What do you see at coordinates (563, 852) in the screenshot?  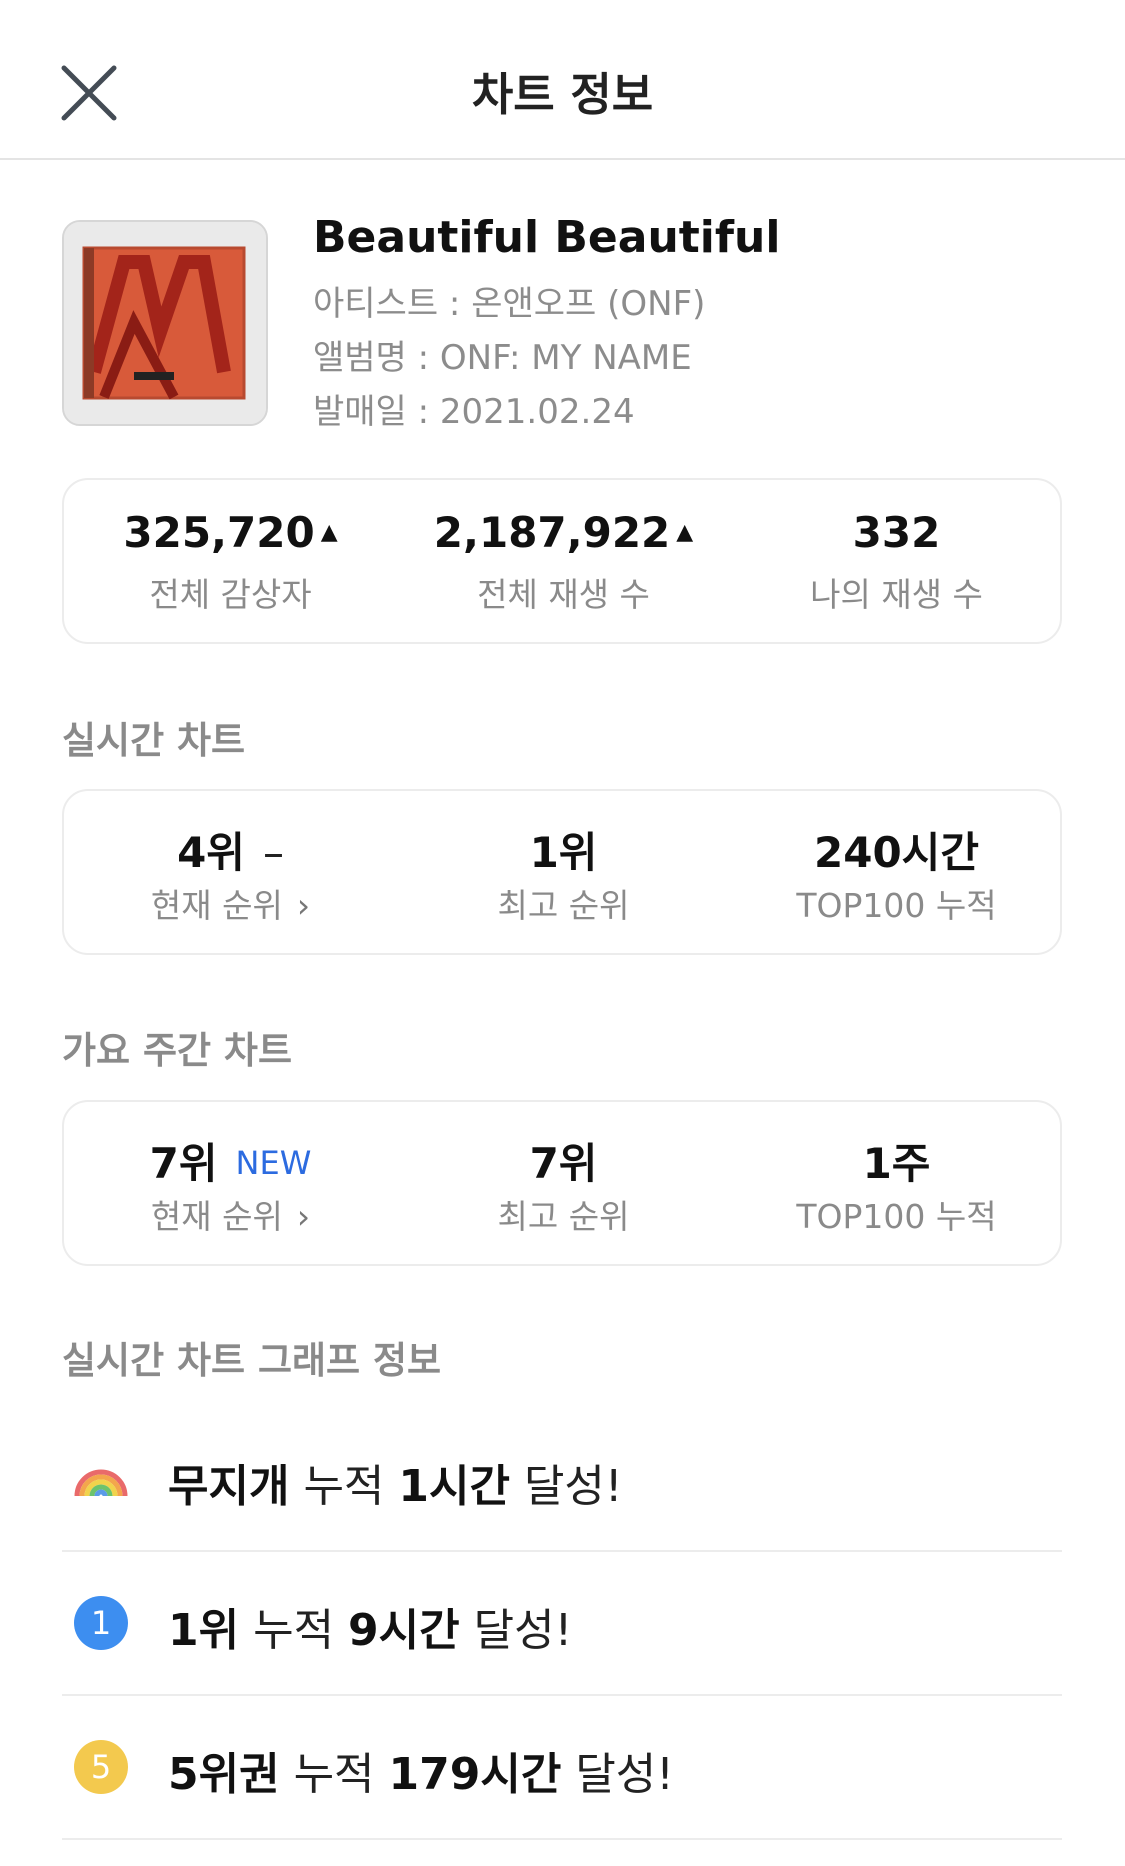 I see `realtime-best-rank-value: 1위` at bounding box center [563, 852].